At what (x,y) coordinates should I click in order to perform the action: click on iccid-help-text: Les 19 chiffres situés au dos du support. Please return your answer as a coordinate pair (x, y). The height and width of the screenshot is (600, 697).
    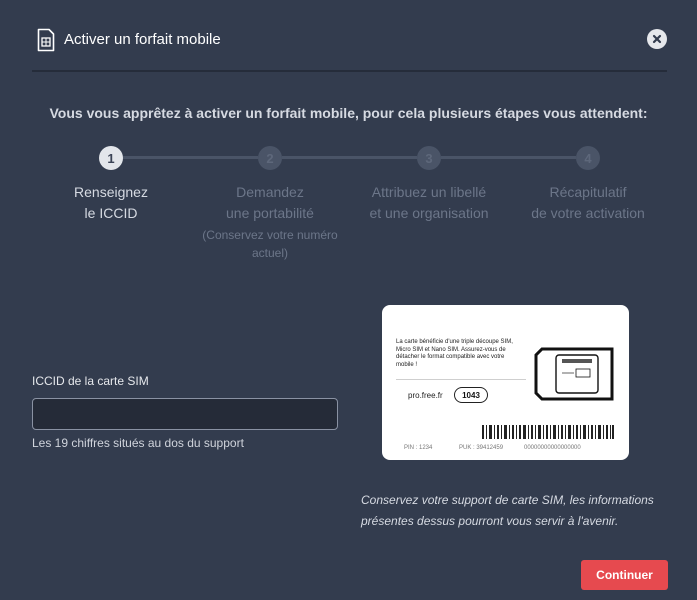
    Looking at the image, I should click on (138, 443).